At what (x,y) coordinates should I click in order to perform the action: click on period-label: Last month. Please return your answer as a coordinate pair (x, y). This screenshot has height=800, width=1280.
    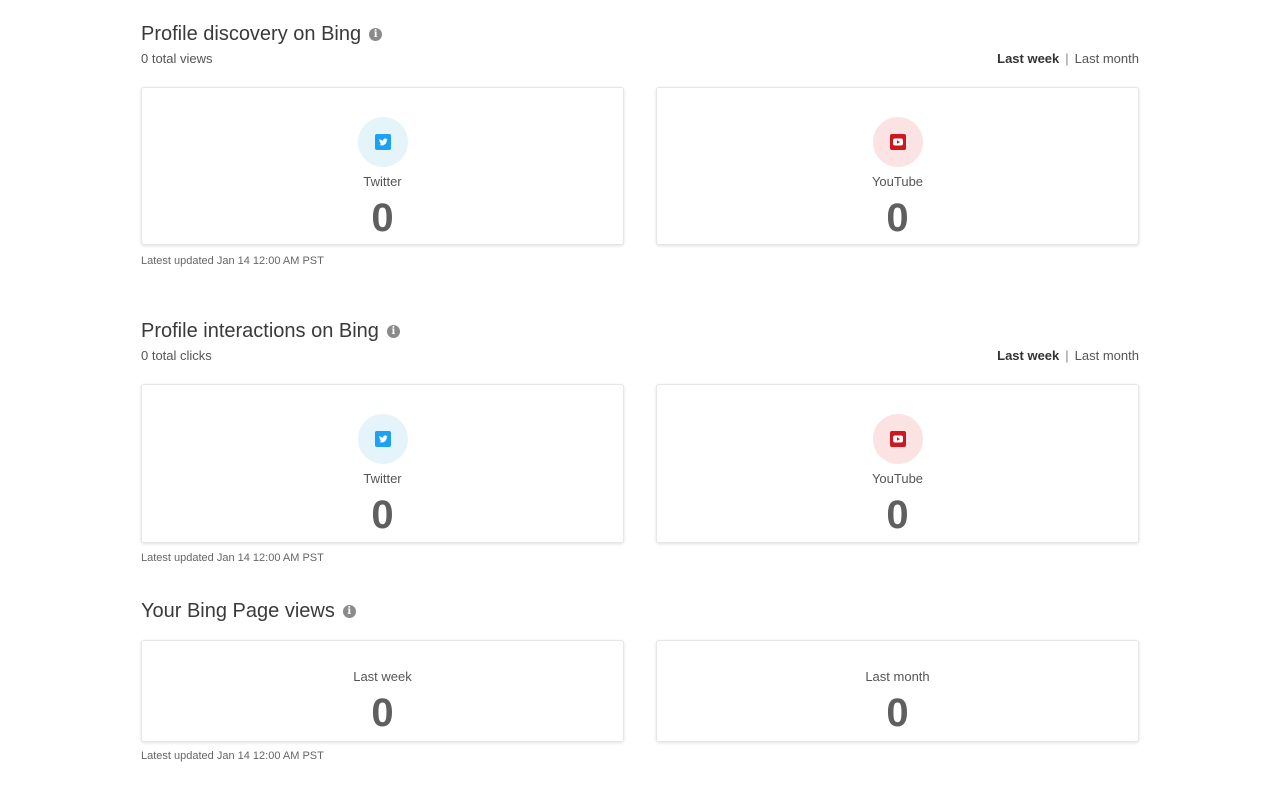
    Looking at the image, I should click on (897, 676).